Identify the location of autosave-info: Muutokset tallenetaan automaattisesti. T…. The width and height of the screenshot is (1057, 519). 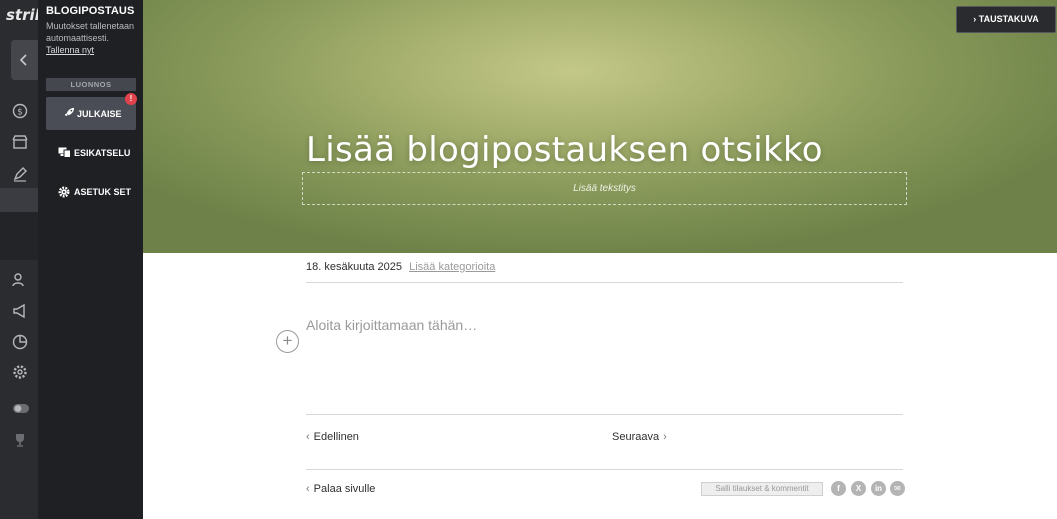
(91, 38).